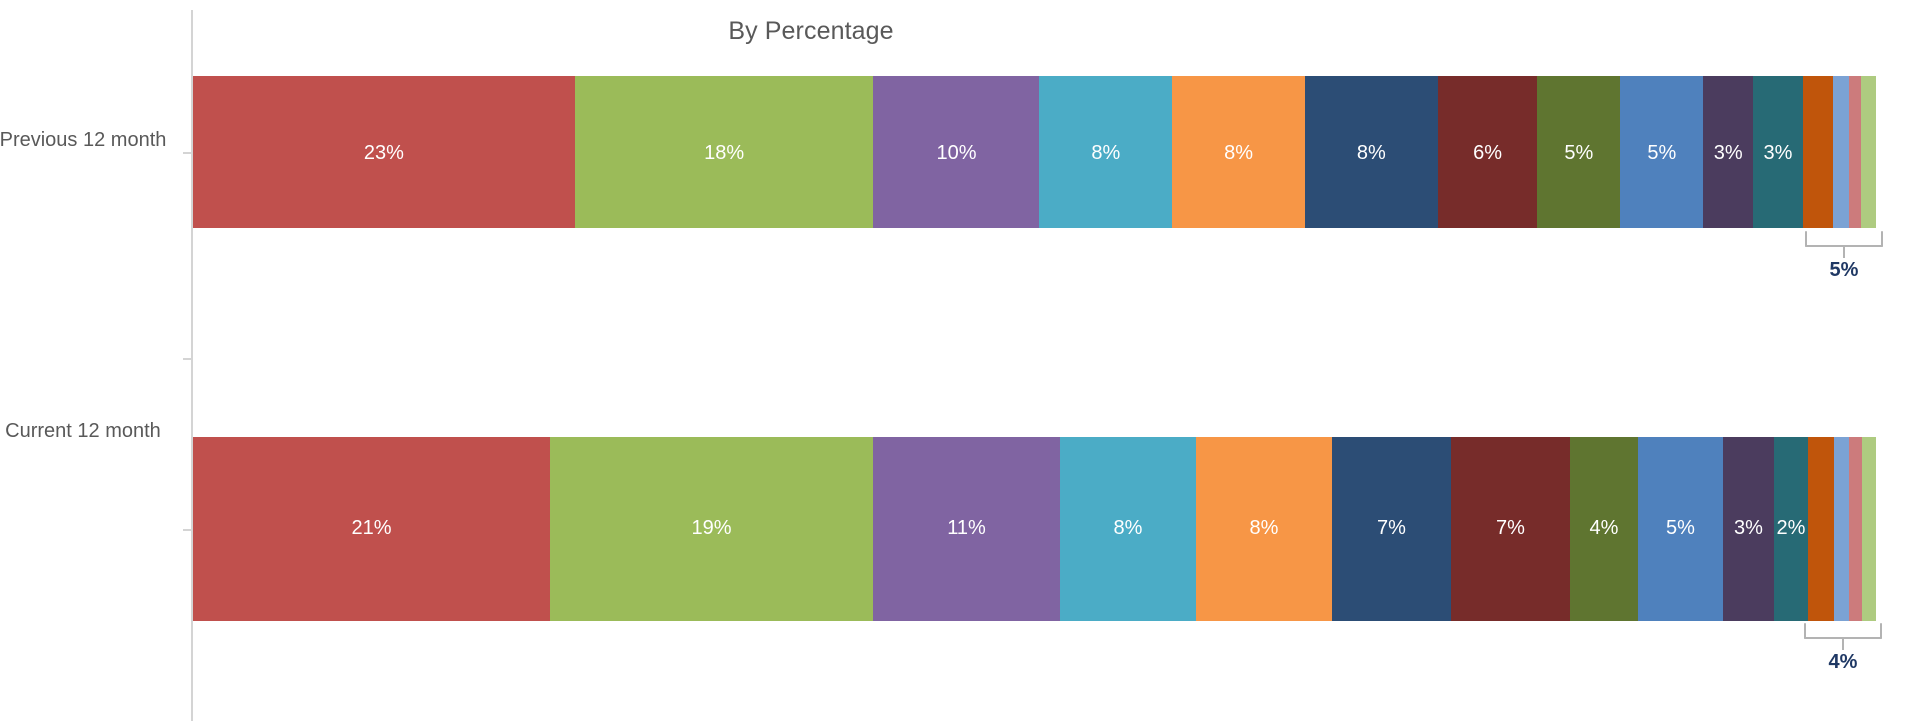 The image size is (1917, 724). What do you see at coordinates (83, 140) in the screenshot?
I see `category-label-previous: Previous 12 month` at bounding box center [83, 140].